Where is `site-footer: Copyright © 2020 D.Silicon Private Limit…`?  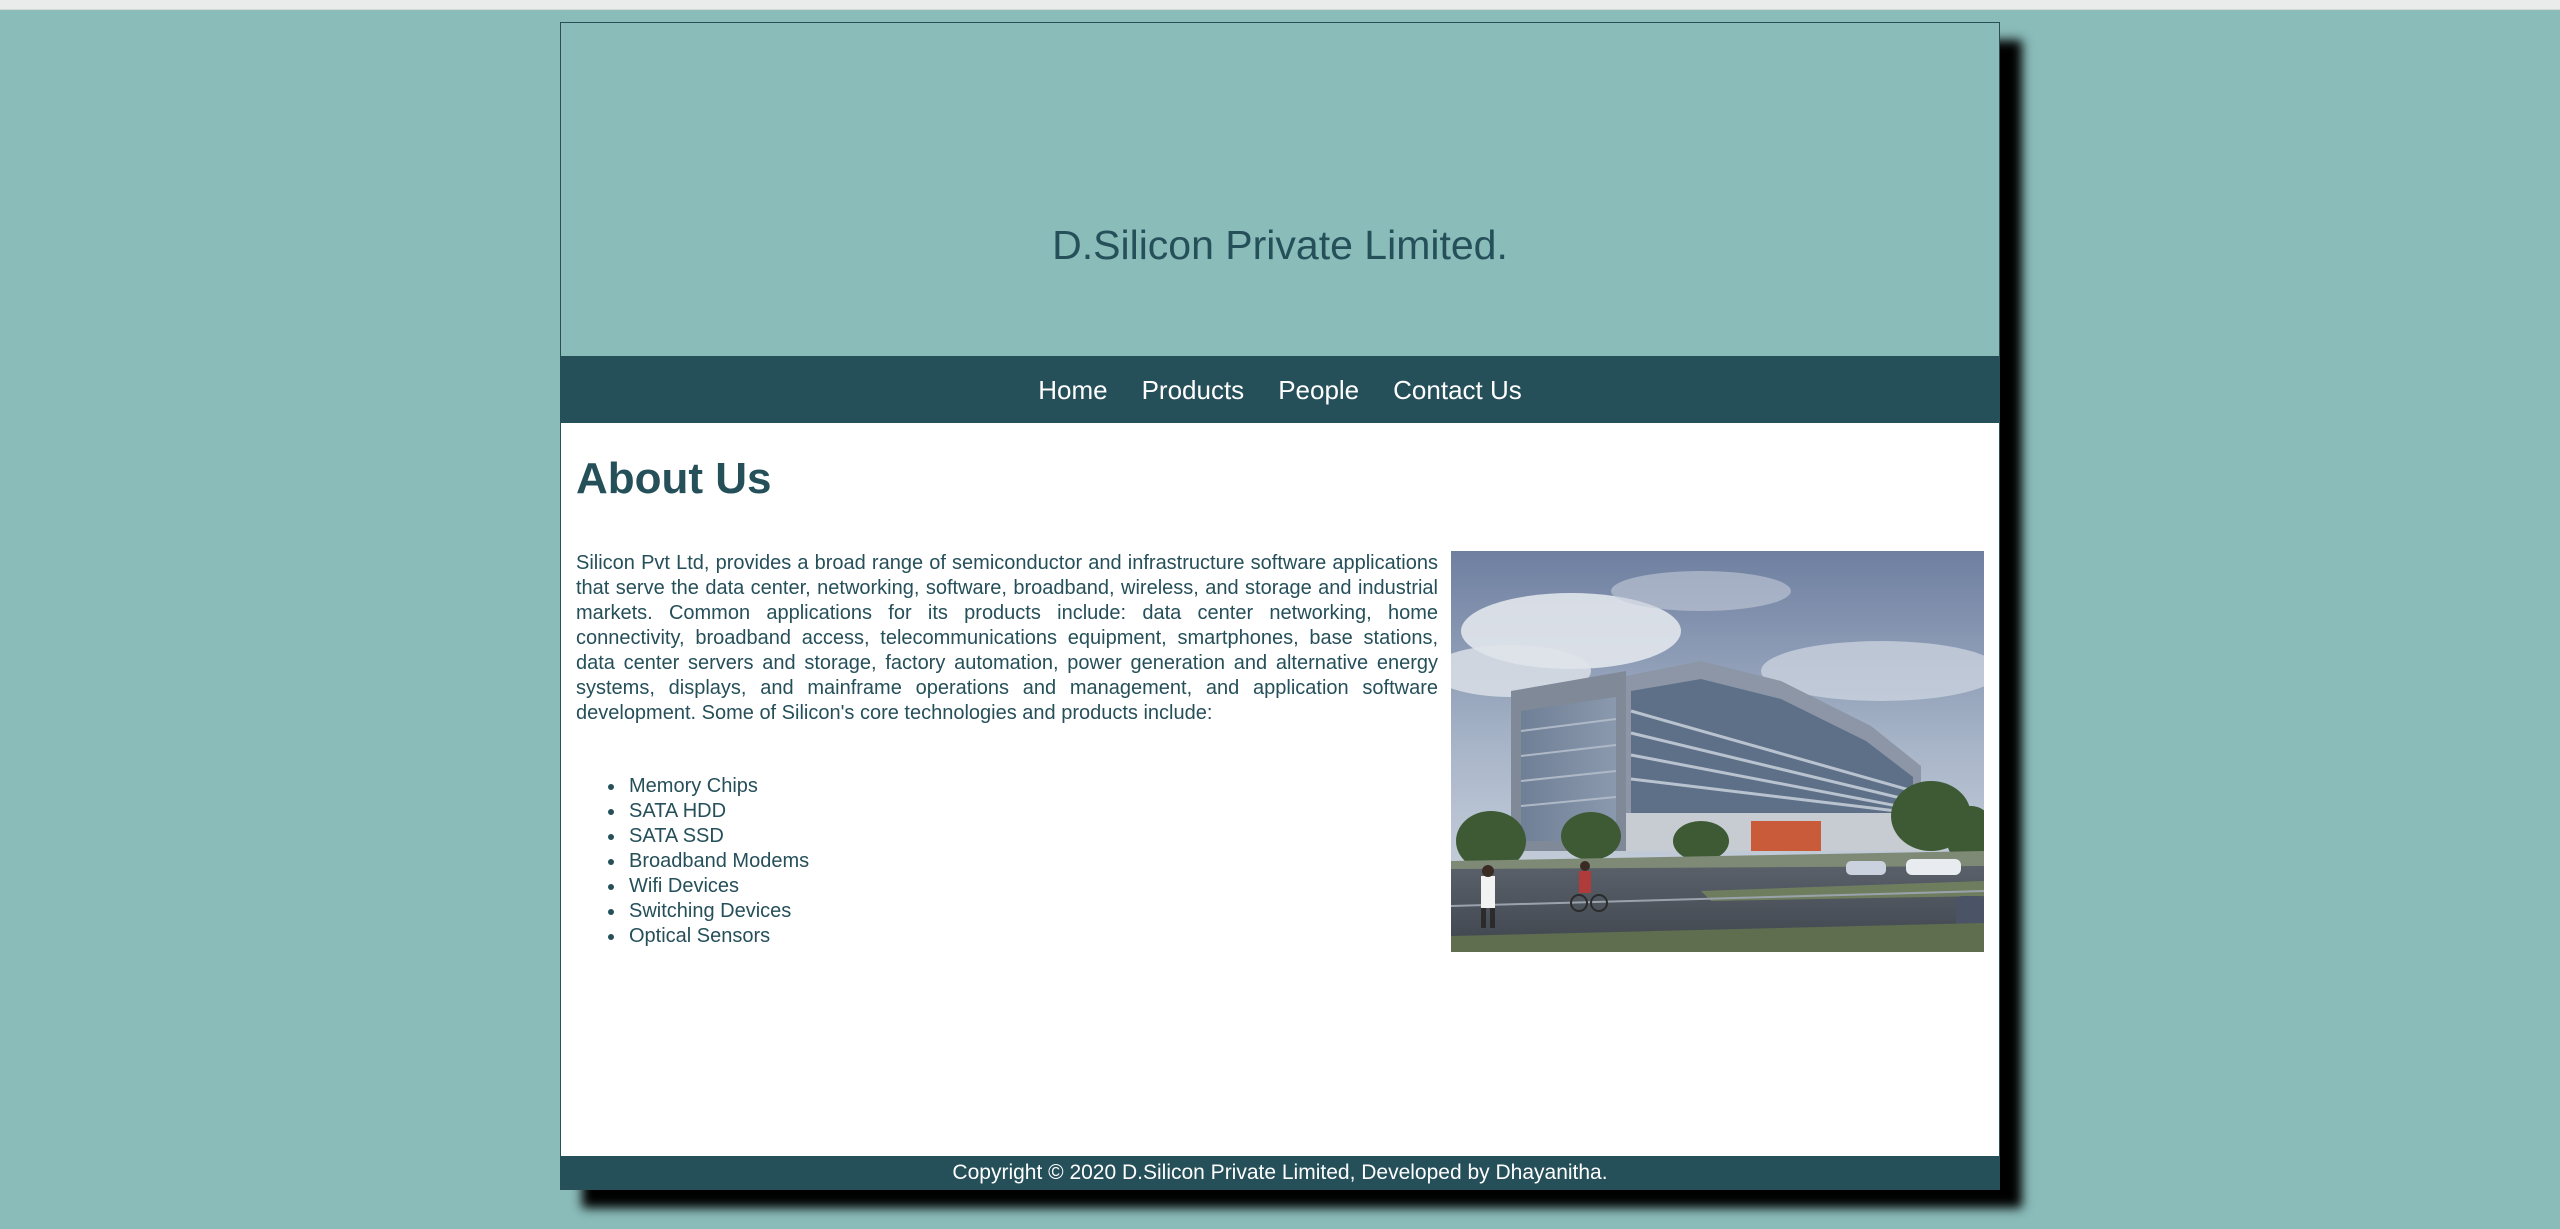
site-footer: Copyright © 2020 D.Silicon Private Limit… is located at coordinates (1280, 1172).